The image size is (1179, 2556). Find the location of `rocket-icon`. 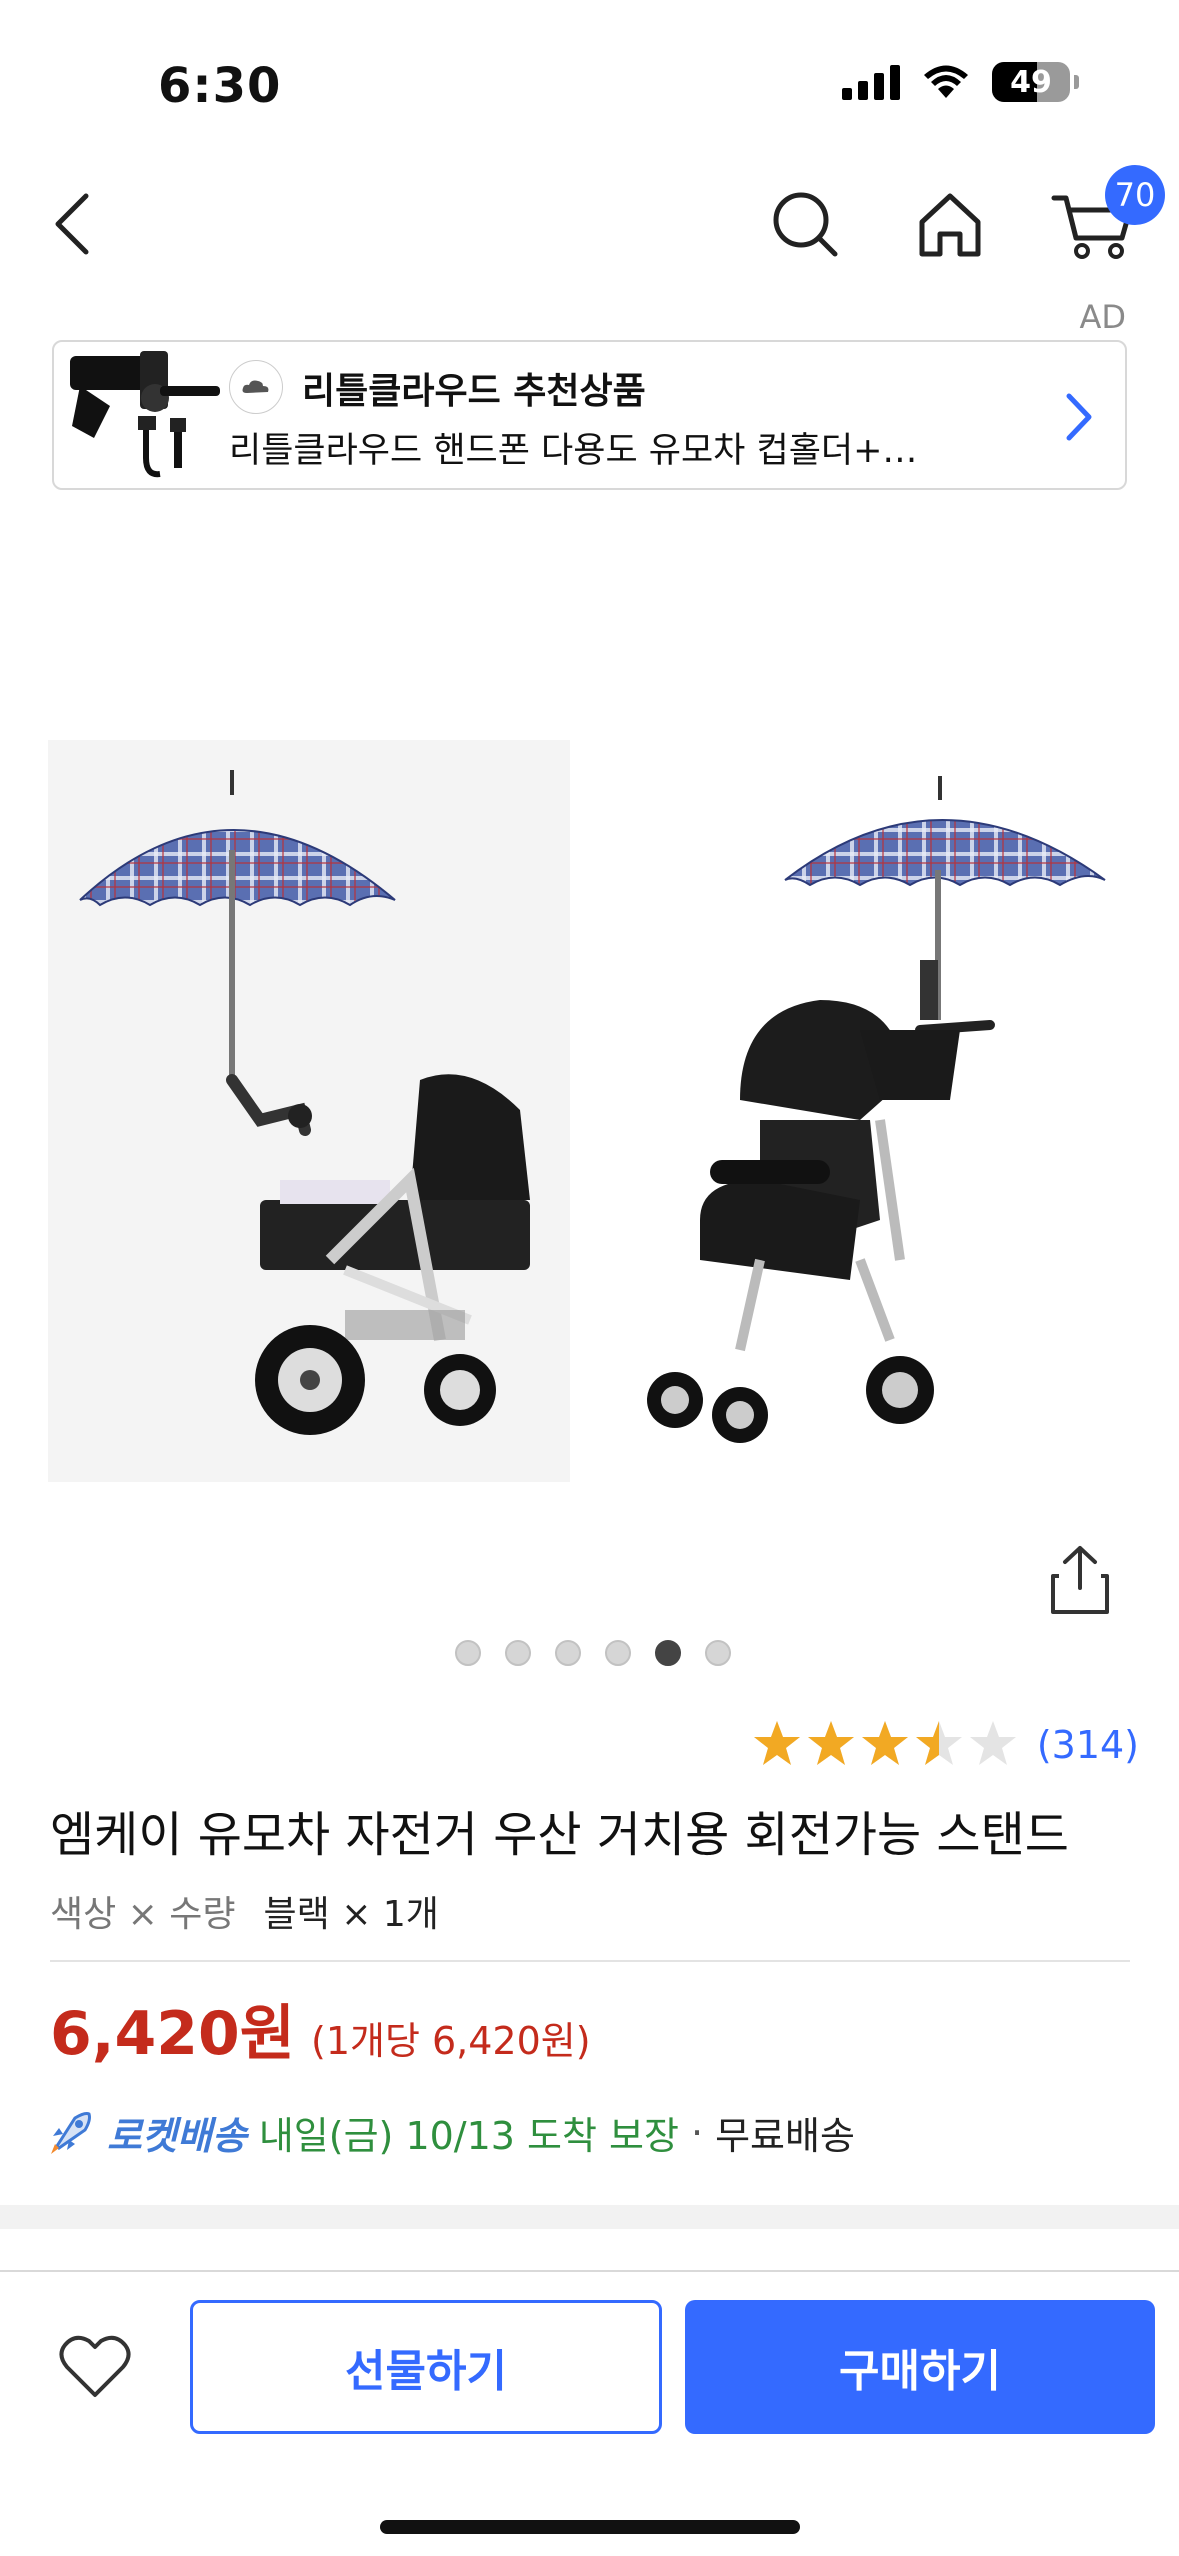

rocket-icon is located at coordinates (71, 2132).